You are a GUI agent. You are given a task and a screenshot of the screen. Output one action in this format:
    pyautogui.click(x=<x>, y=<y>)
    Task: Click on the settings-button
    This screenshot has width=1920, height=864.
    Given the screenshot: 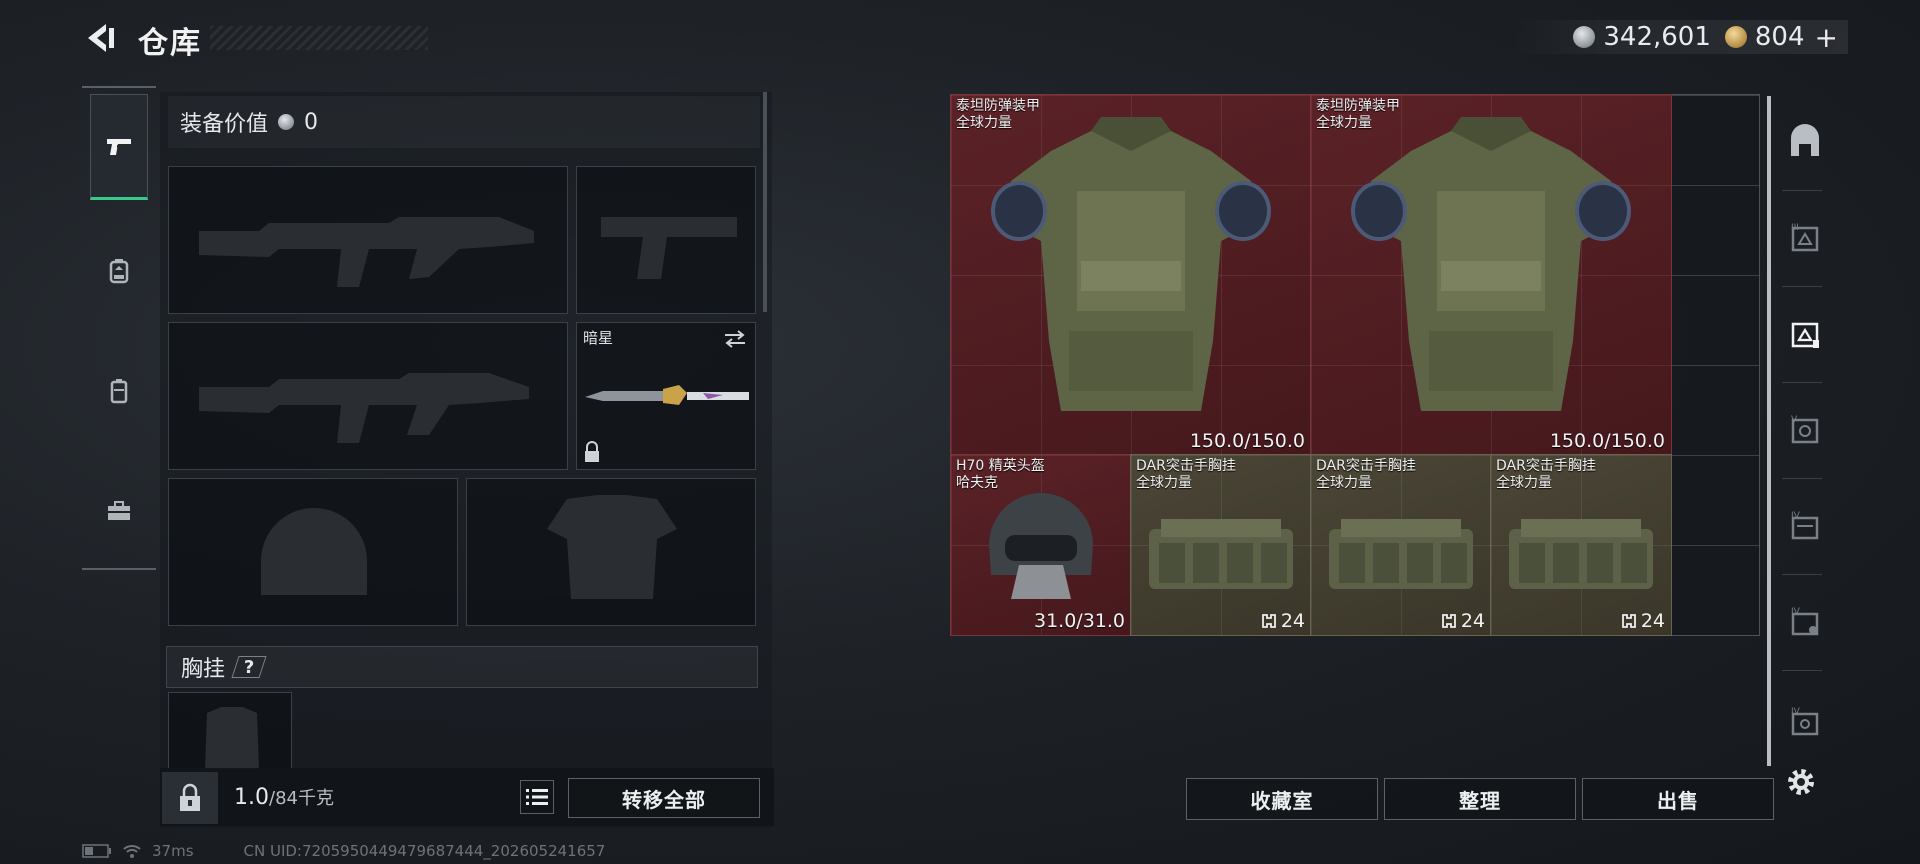 What is the action you would take?
    pyautogui.click(x=1801, y=782)
    